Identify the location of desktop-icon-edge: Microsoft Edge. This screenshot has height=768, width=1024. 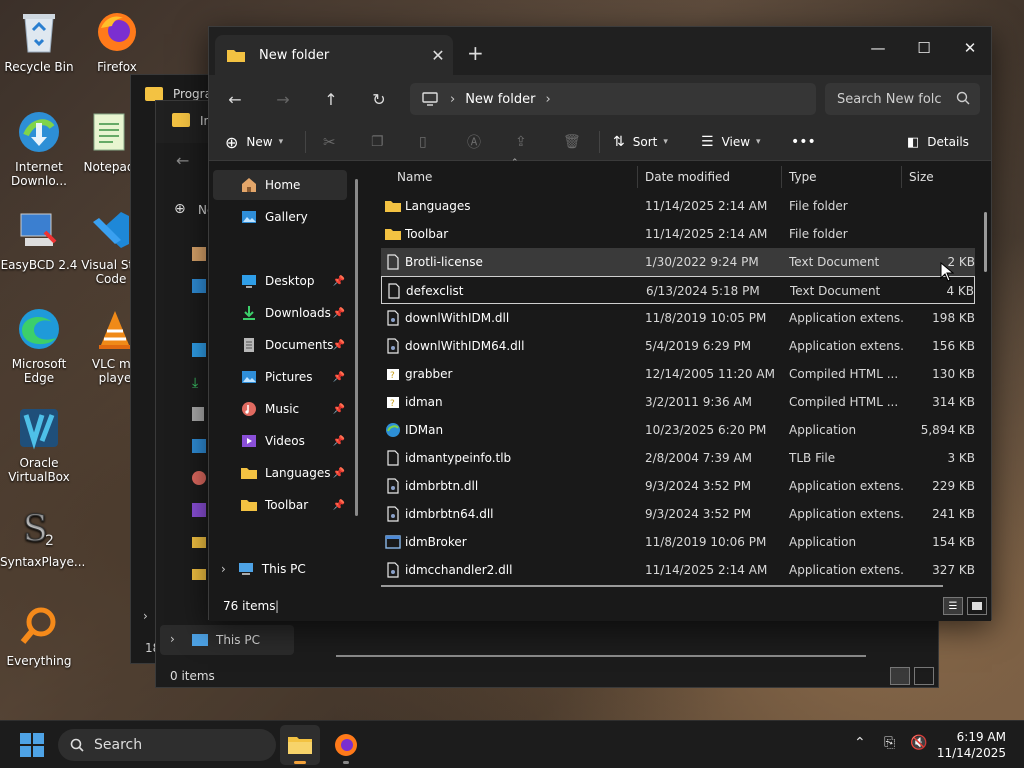
(39, 345).